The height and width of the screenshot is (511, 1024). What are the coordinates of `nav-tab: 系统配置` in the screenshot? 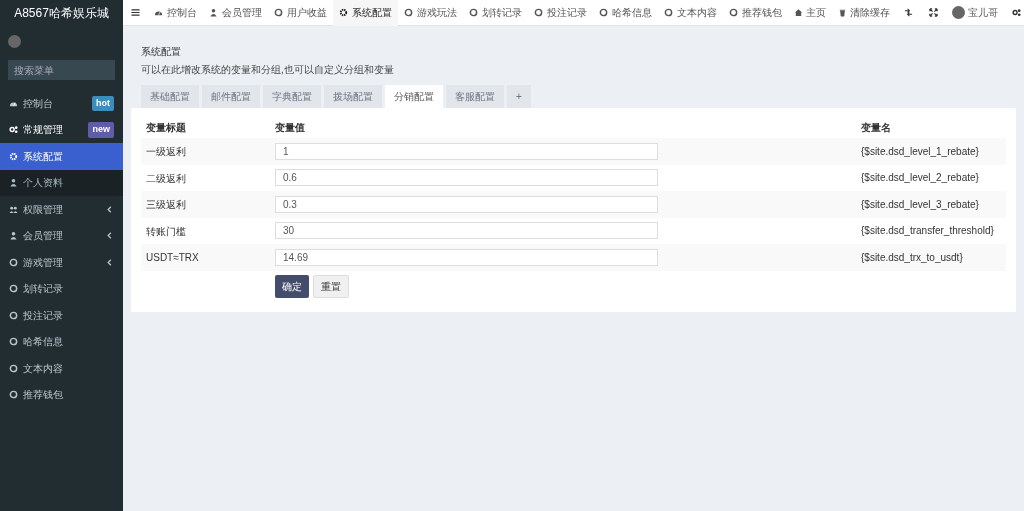 It's located at (365, 13).